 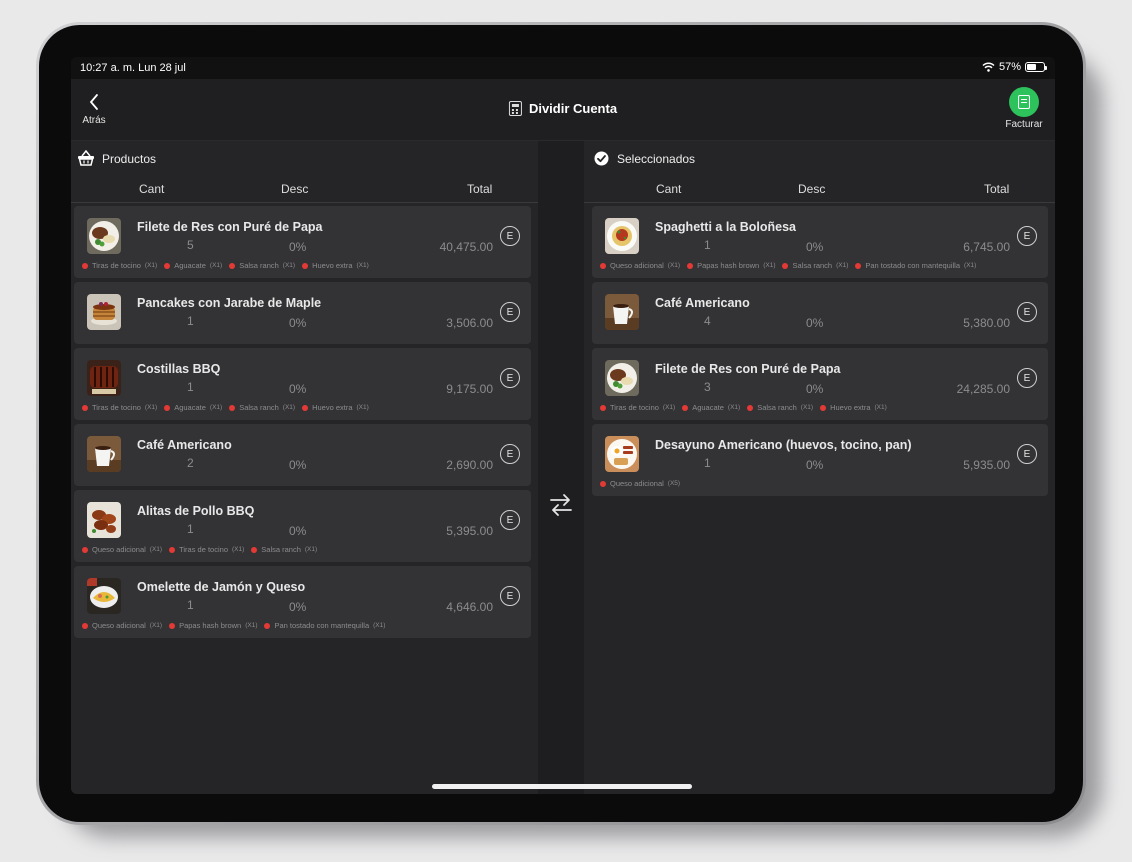 I want to click on item-name: Café Americano, so click(x=702, y=303).